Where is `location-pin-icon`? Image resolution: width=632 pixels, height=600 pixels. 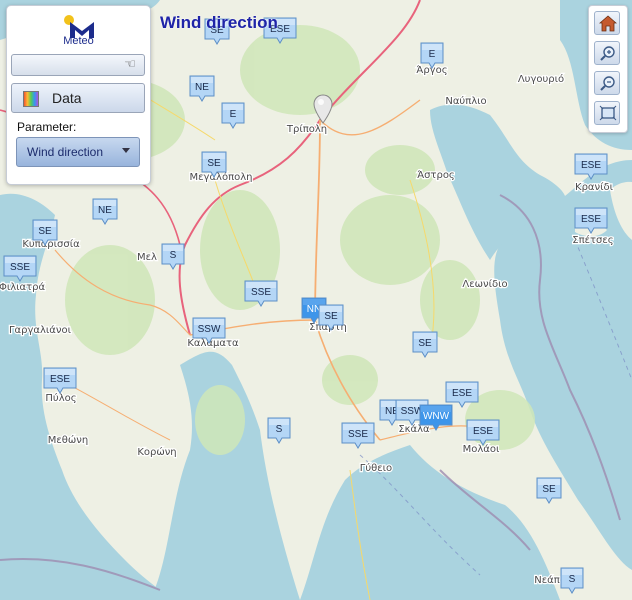 location-pin-icon is located at coordinates (323, 109).